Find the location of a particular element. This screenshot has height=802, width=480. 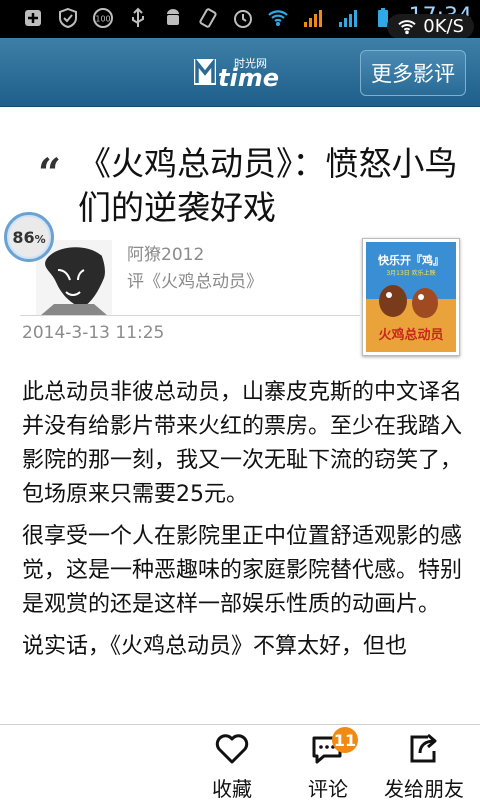

logo-text: time is located at coordinates (248, 76).